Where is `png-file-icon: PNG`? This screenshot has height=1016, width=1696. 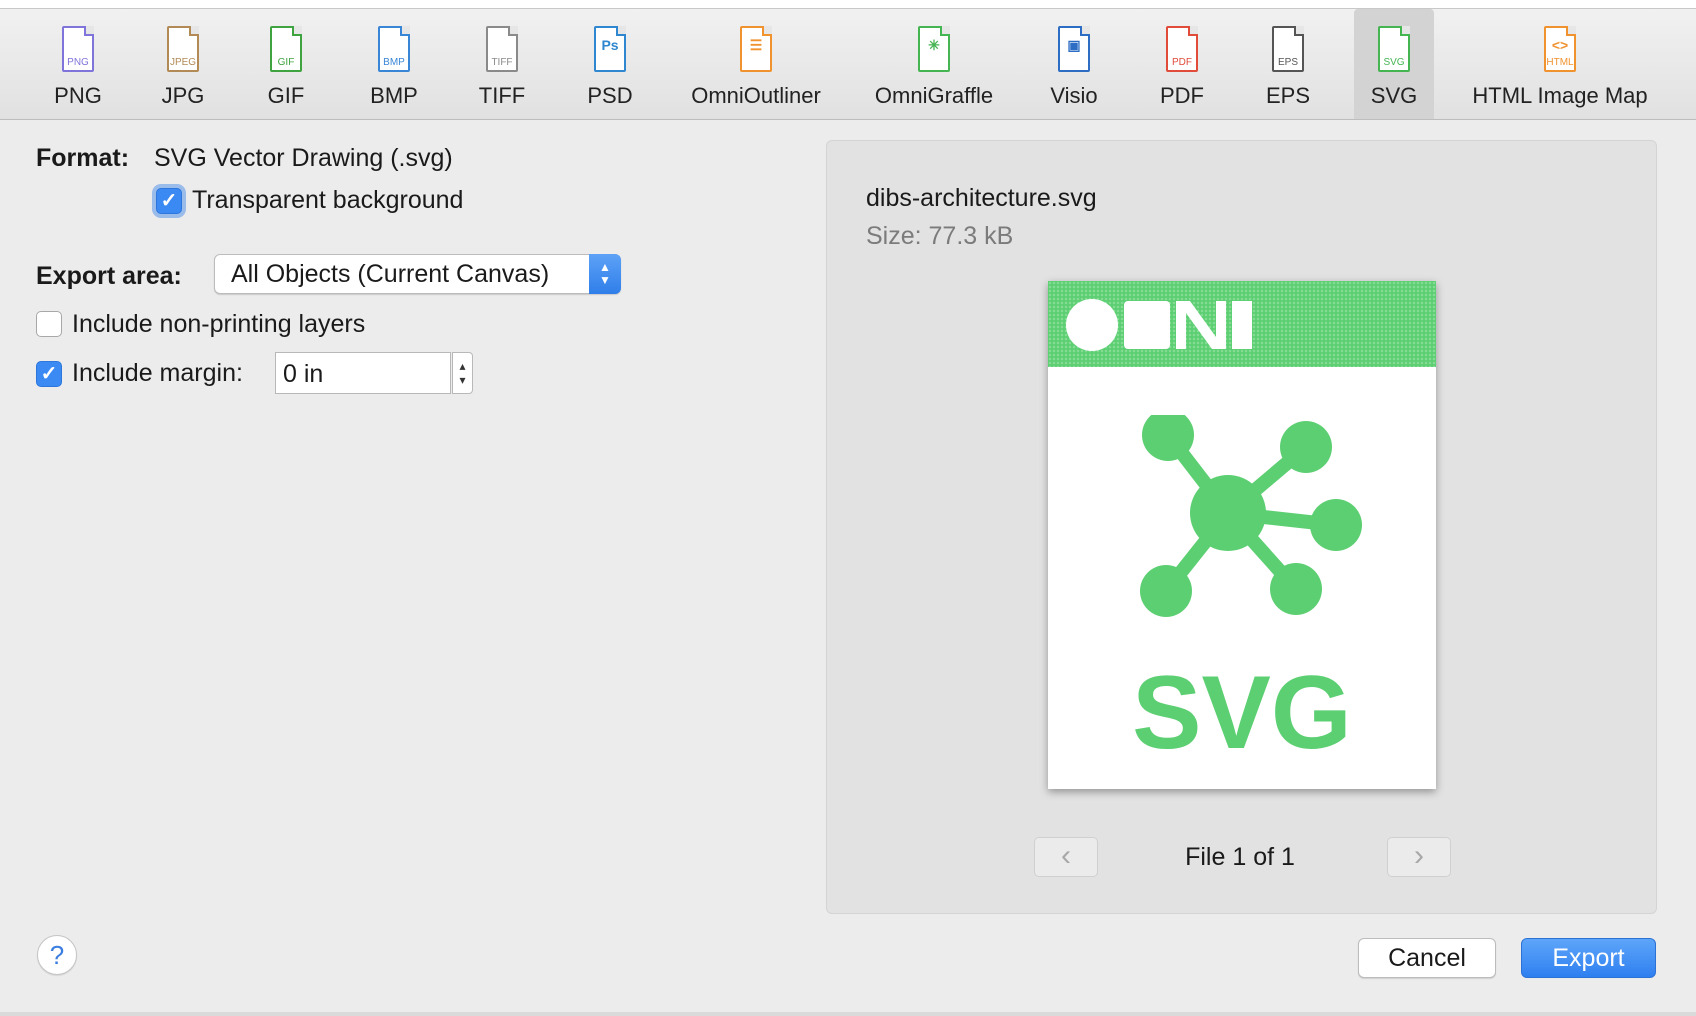
png-file-icon: PNG is located at coordinates (78, 51).